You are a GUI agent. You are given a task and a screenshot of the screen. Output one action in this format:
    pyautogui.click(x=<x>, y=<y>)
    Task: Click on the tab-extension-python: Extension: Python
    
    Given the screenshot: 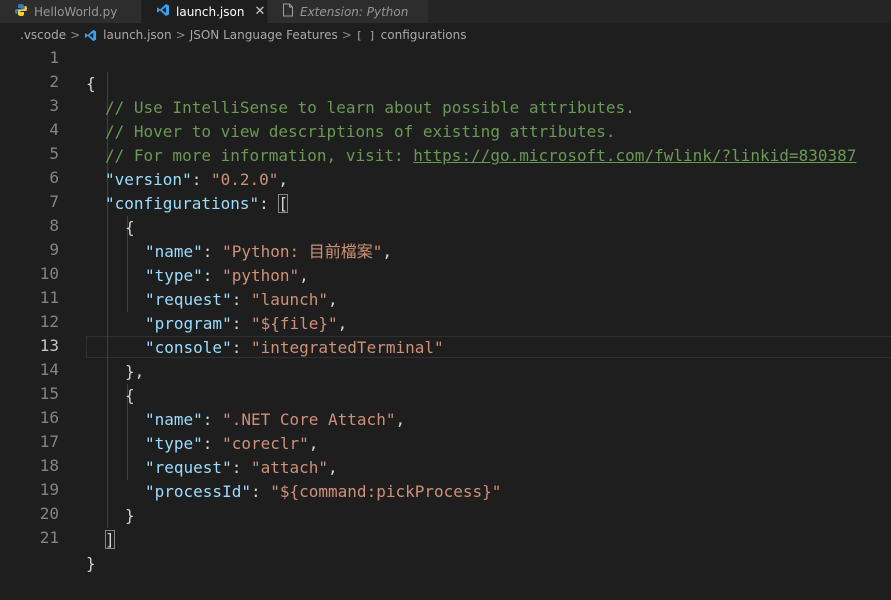 What is the action you would take?
    pyautogui.click(x=348, y=11)
    